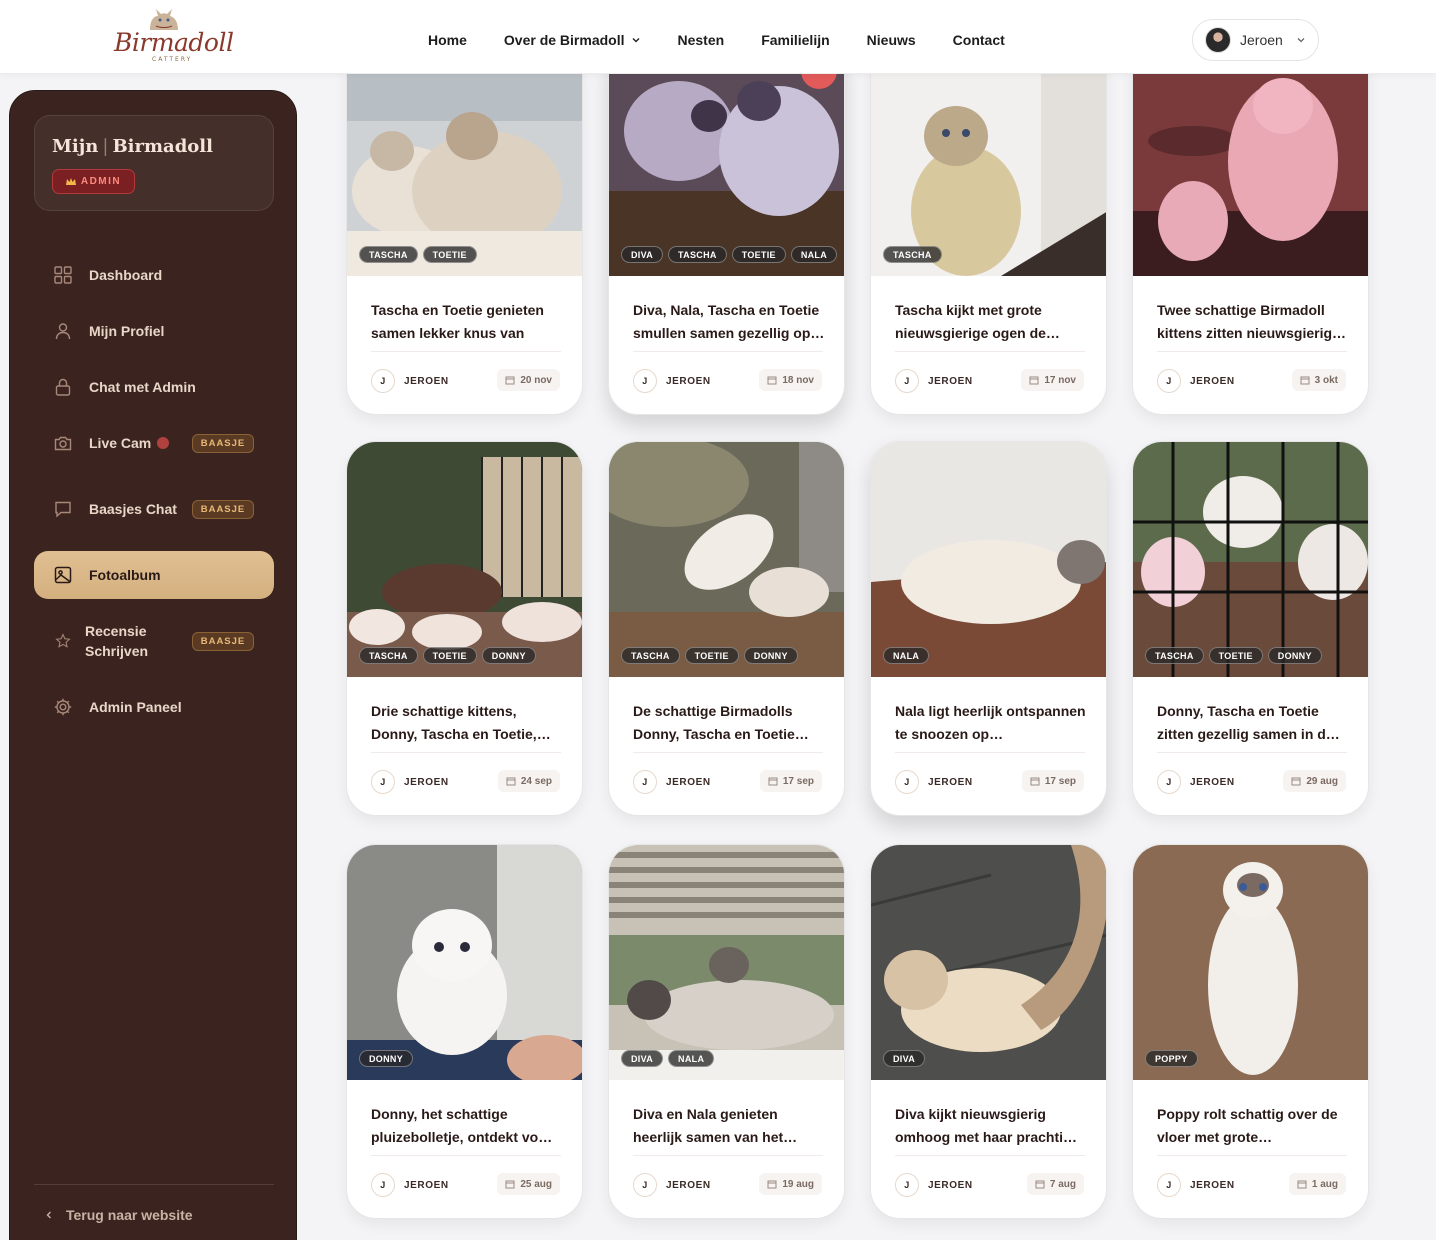 The width and height of the screenshot is (1436, 1240). I want to click on cat-tags: POPPY, so click(1171, 1058).